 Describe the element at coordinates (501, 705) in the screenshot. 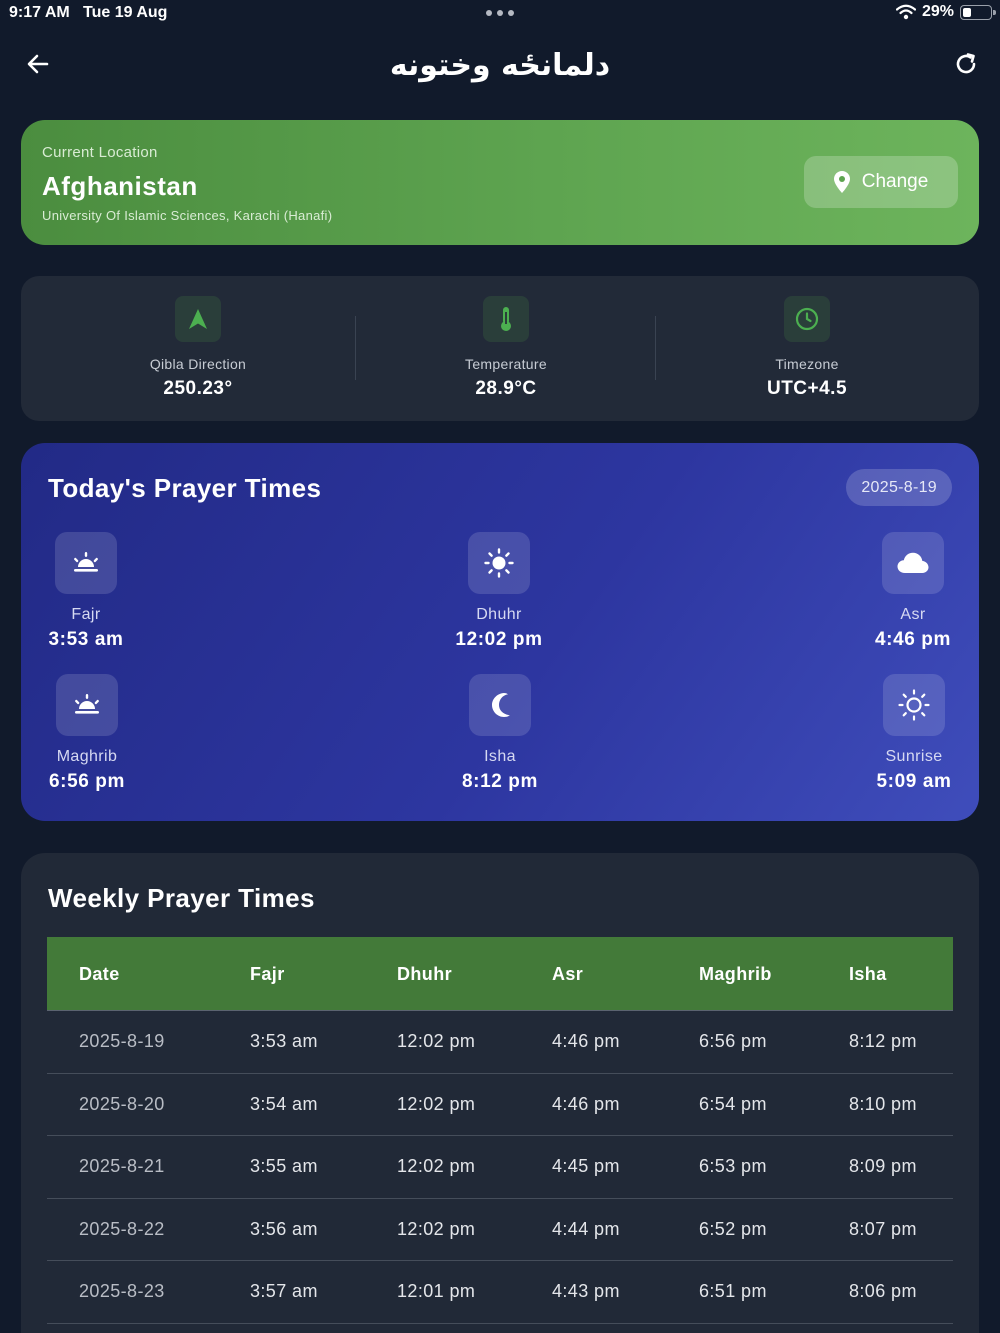

I see `moon-icon` at that location.